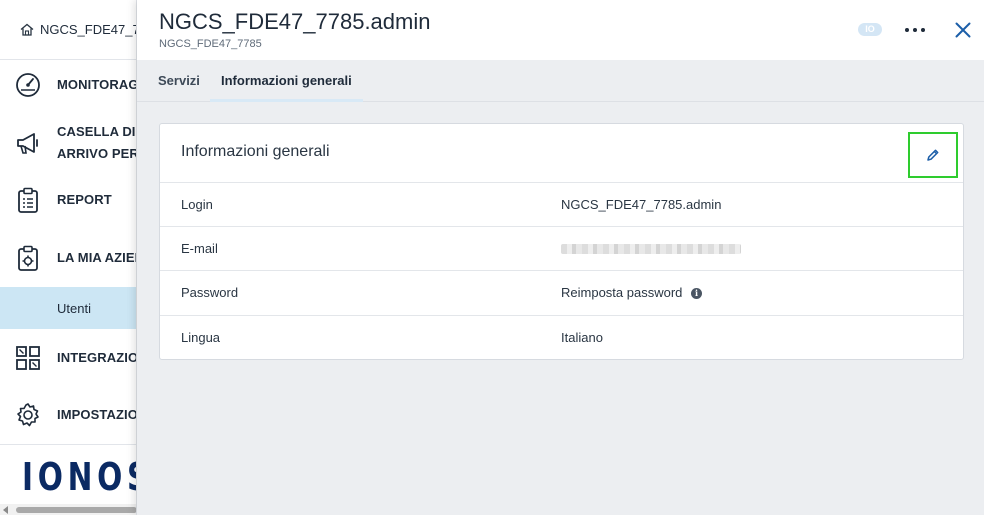  Describe the element at coordinates (68, 143) in the screenshot. I see `nav-item-casella: CASELLA DI POSTA IN ARRIVO PERSONALE` at that location.